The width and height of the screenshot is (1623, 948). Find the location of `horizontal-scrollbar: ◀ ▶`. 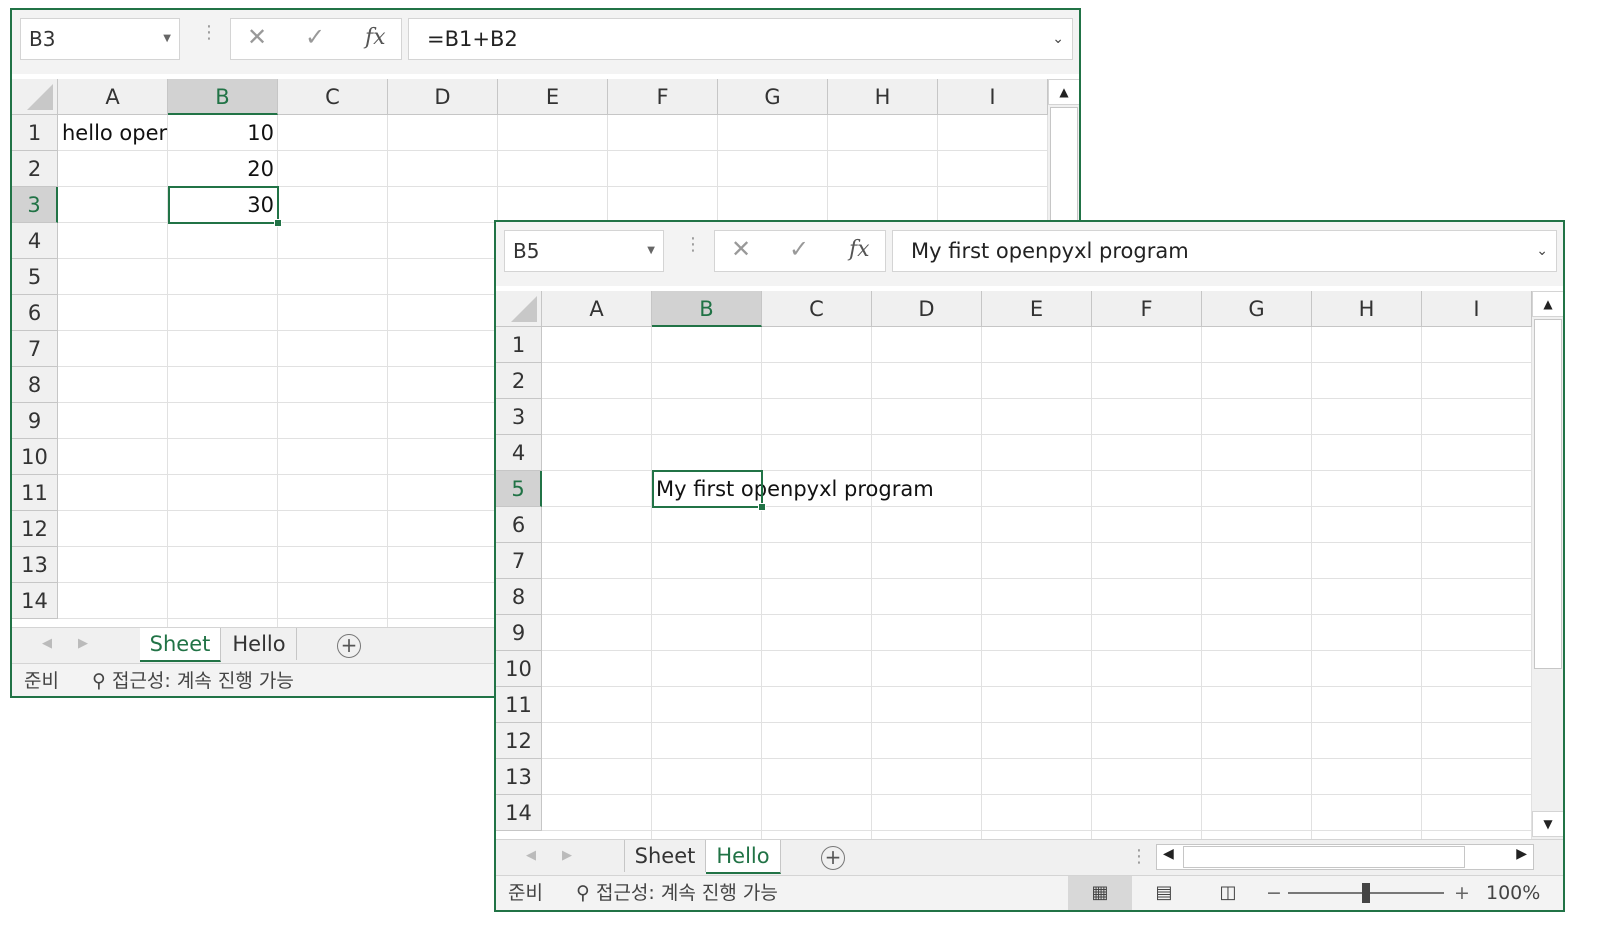

horizontal-scrollbar: ◀ ▶ is located at coordinates (1345, 857).